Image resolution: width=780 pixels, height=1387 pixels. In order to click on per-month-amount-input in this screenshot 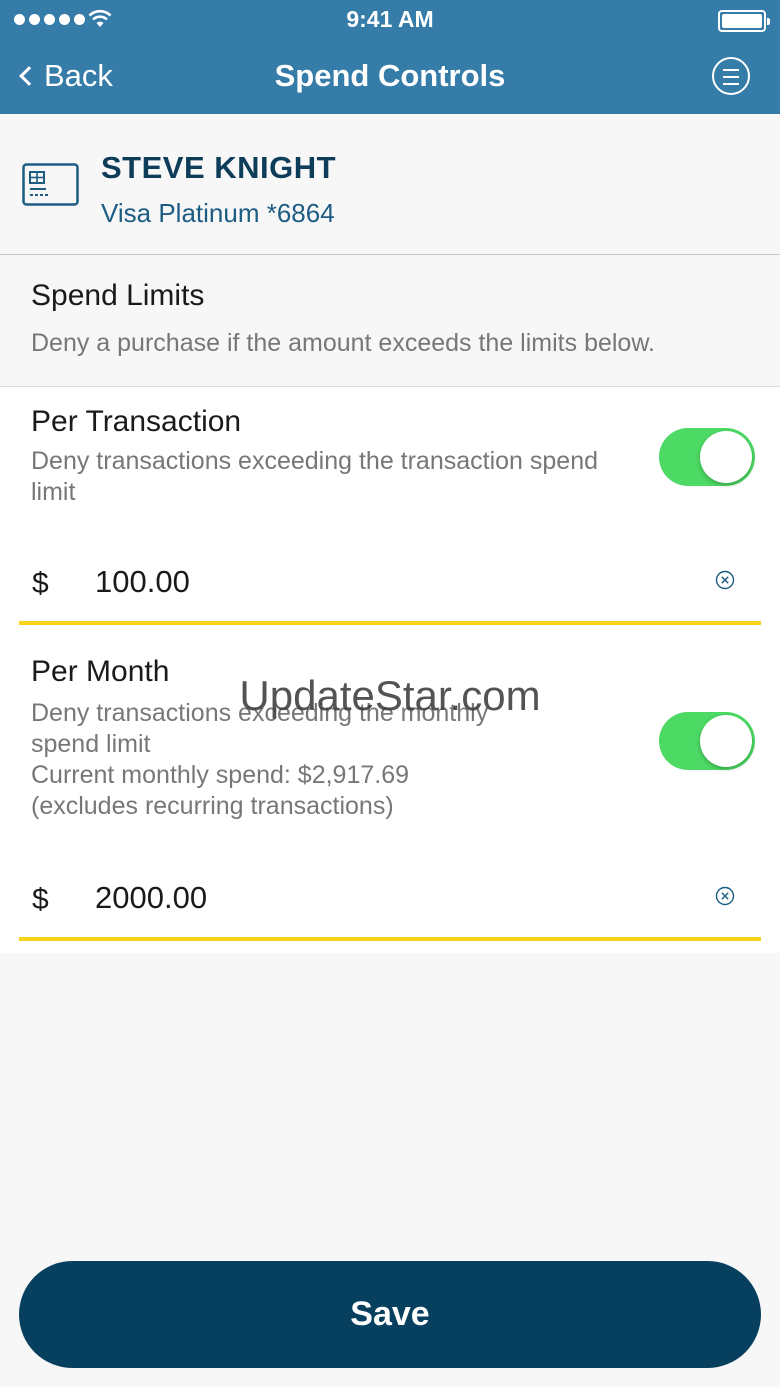, I will do `click(375, 898)`.